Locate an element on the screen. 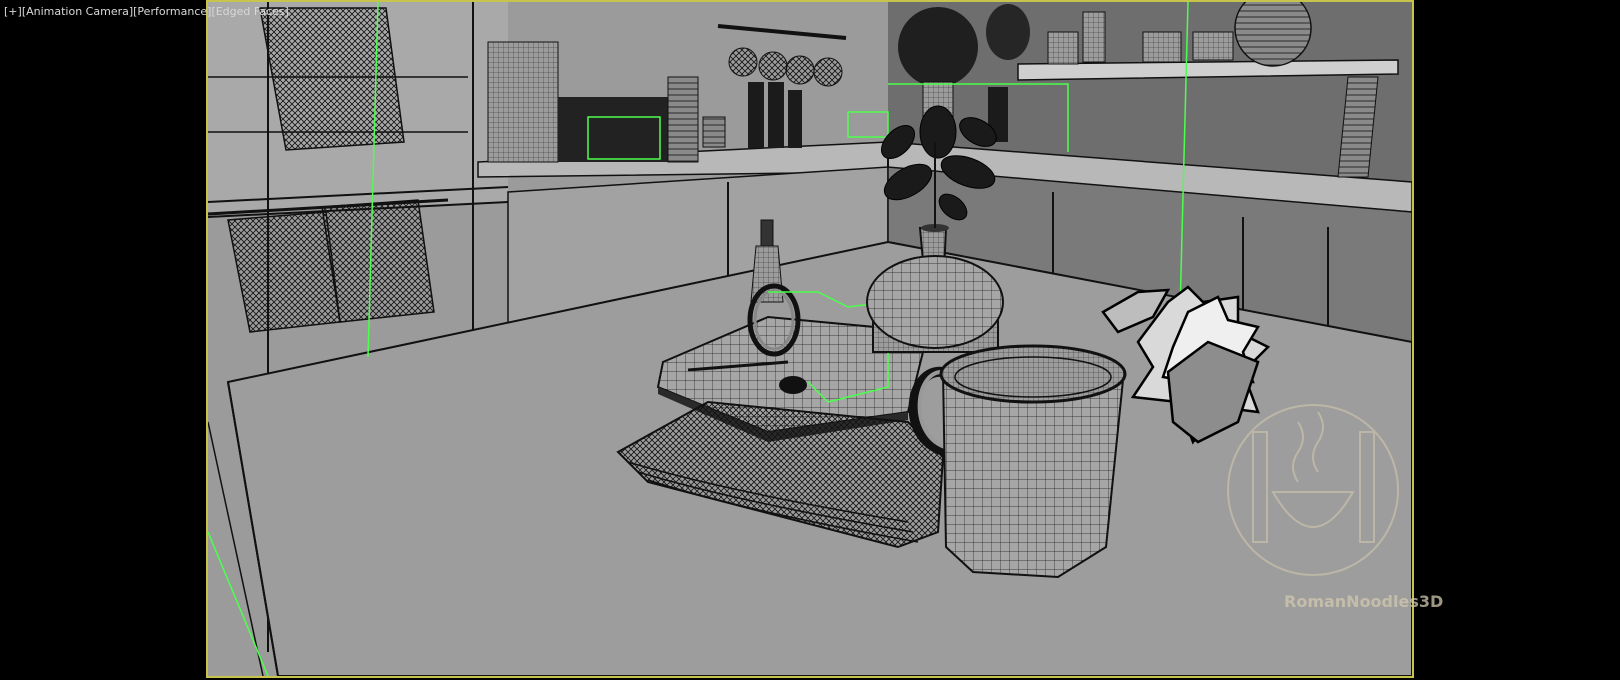 This screenshot has height=680, width=1620. watermark-text: RomanNoodles3D is located at coordinates (1364, 601).